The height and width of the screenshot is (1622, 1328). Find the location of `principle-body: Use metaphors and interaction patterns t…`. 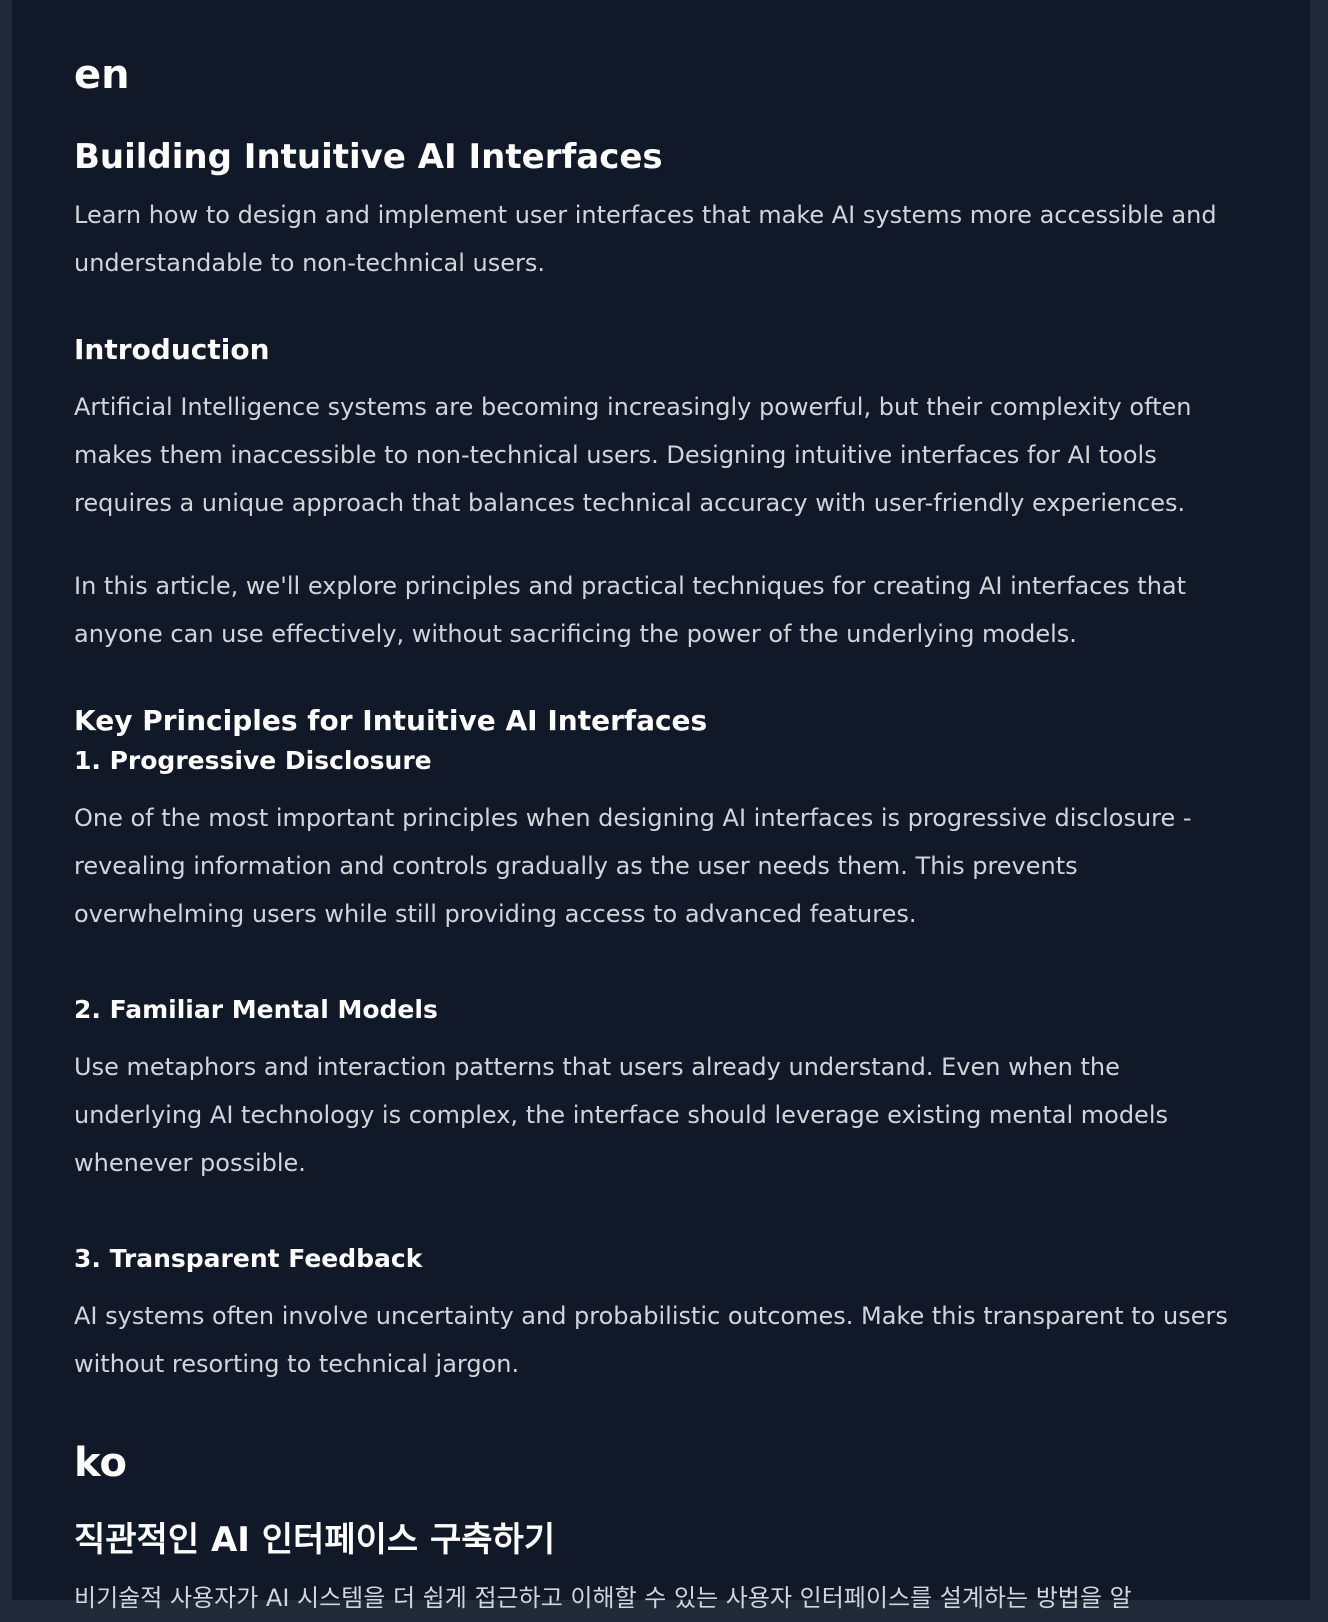

principle-body: Use metaphors and interaction patterns t… is located at coordinates (621, 1115).